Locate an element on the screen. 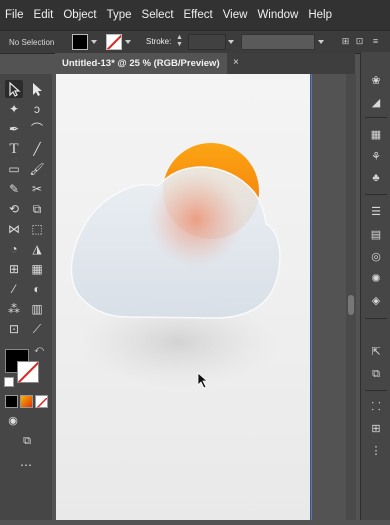 The image size is (390, 525). screen-mode-icon: ⧉ is located at coordinates (27, 441).